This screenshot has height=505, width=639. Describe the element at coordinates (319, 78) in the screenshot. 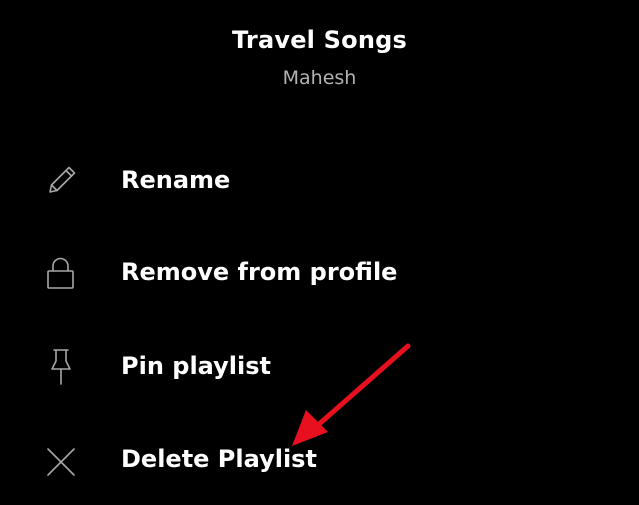

I see `playlist-owner: Mahesh` at that location.